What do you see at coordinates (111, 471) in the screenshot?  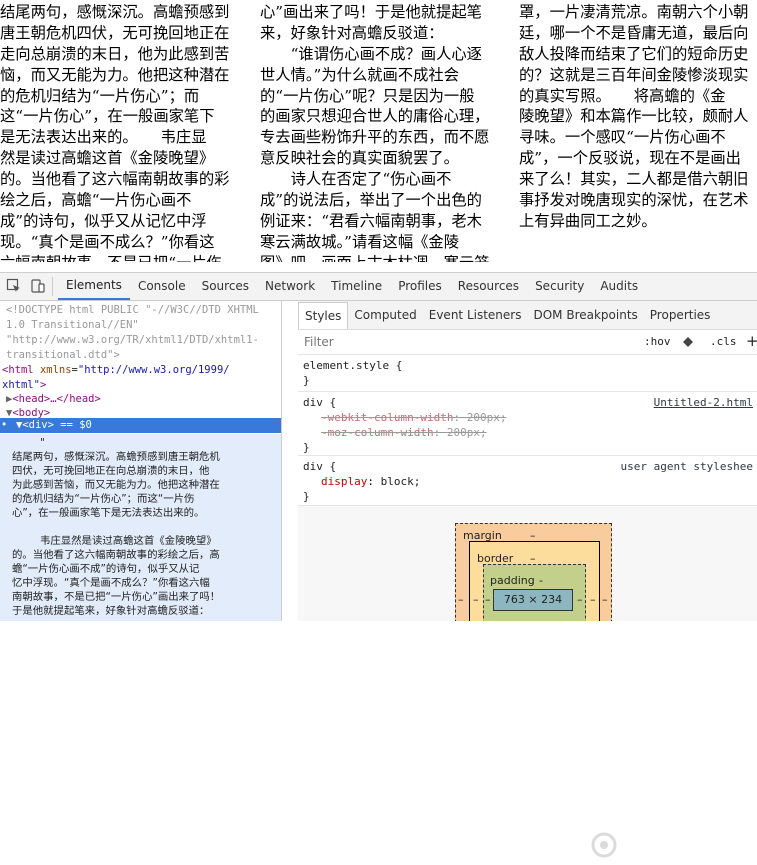 I see `text-node-line: 四伏，无可挽回地正在向总崩溃的末日，他` at bounding box center [111, 471].